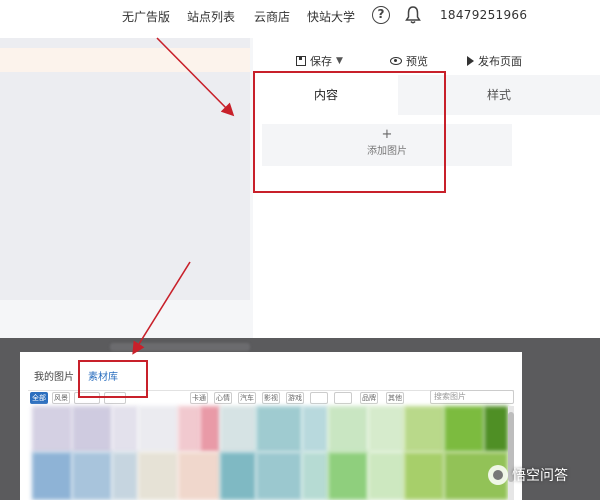 This screenshot has width=600, height=500. Describe the element at coordinates (396, 61) in the screenshot. I see `eye-icon` at that location.